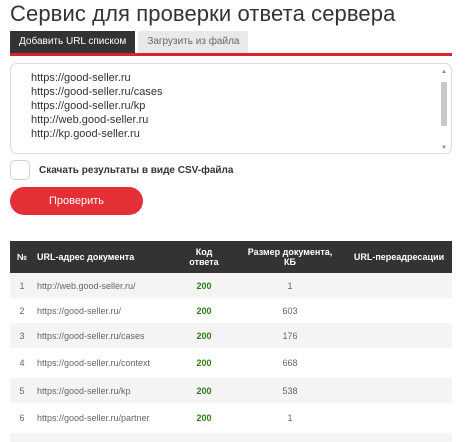 This screenshot has height=442, width=474. What do you see at coordinates (290, 335) in the screenshot?
I see `row-size: 176` at bounding box center [290, 335].